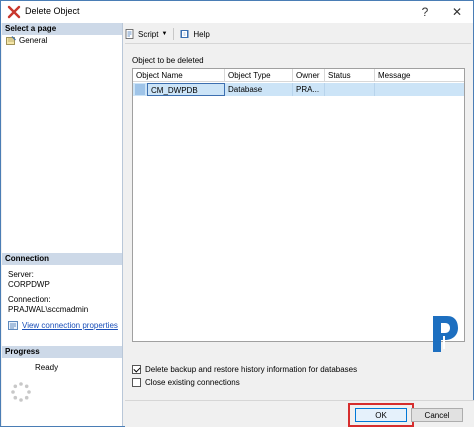 The height and width of the screenshot is (427, 474). What do you see at coordinates (136, 369) in the screenshot?
I see `delete-backup-checkbox` at bounding box center [136, 369].